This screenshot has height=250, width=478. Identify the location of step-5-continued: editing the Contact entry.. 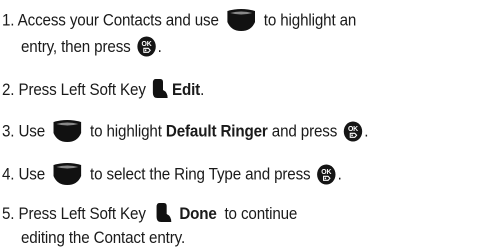
(103, 238).